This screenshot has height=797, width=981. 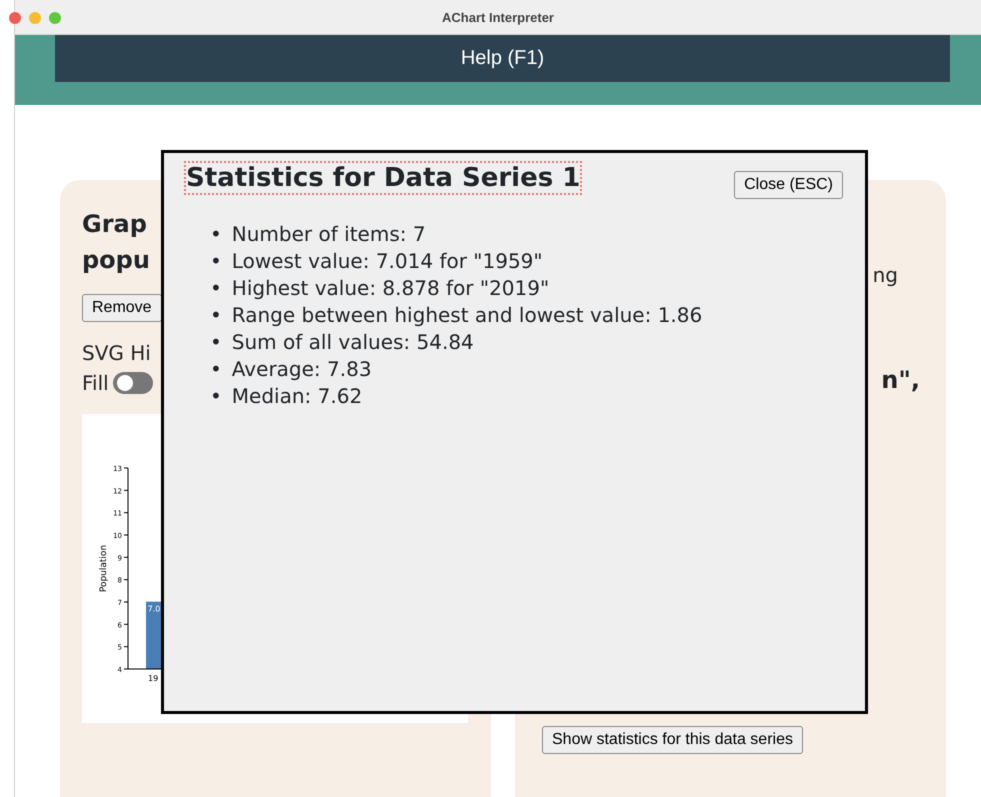 I want to click on window-title: AChart Interpreter, so click(x=498, y=17).